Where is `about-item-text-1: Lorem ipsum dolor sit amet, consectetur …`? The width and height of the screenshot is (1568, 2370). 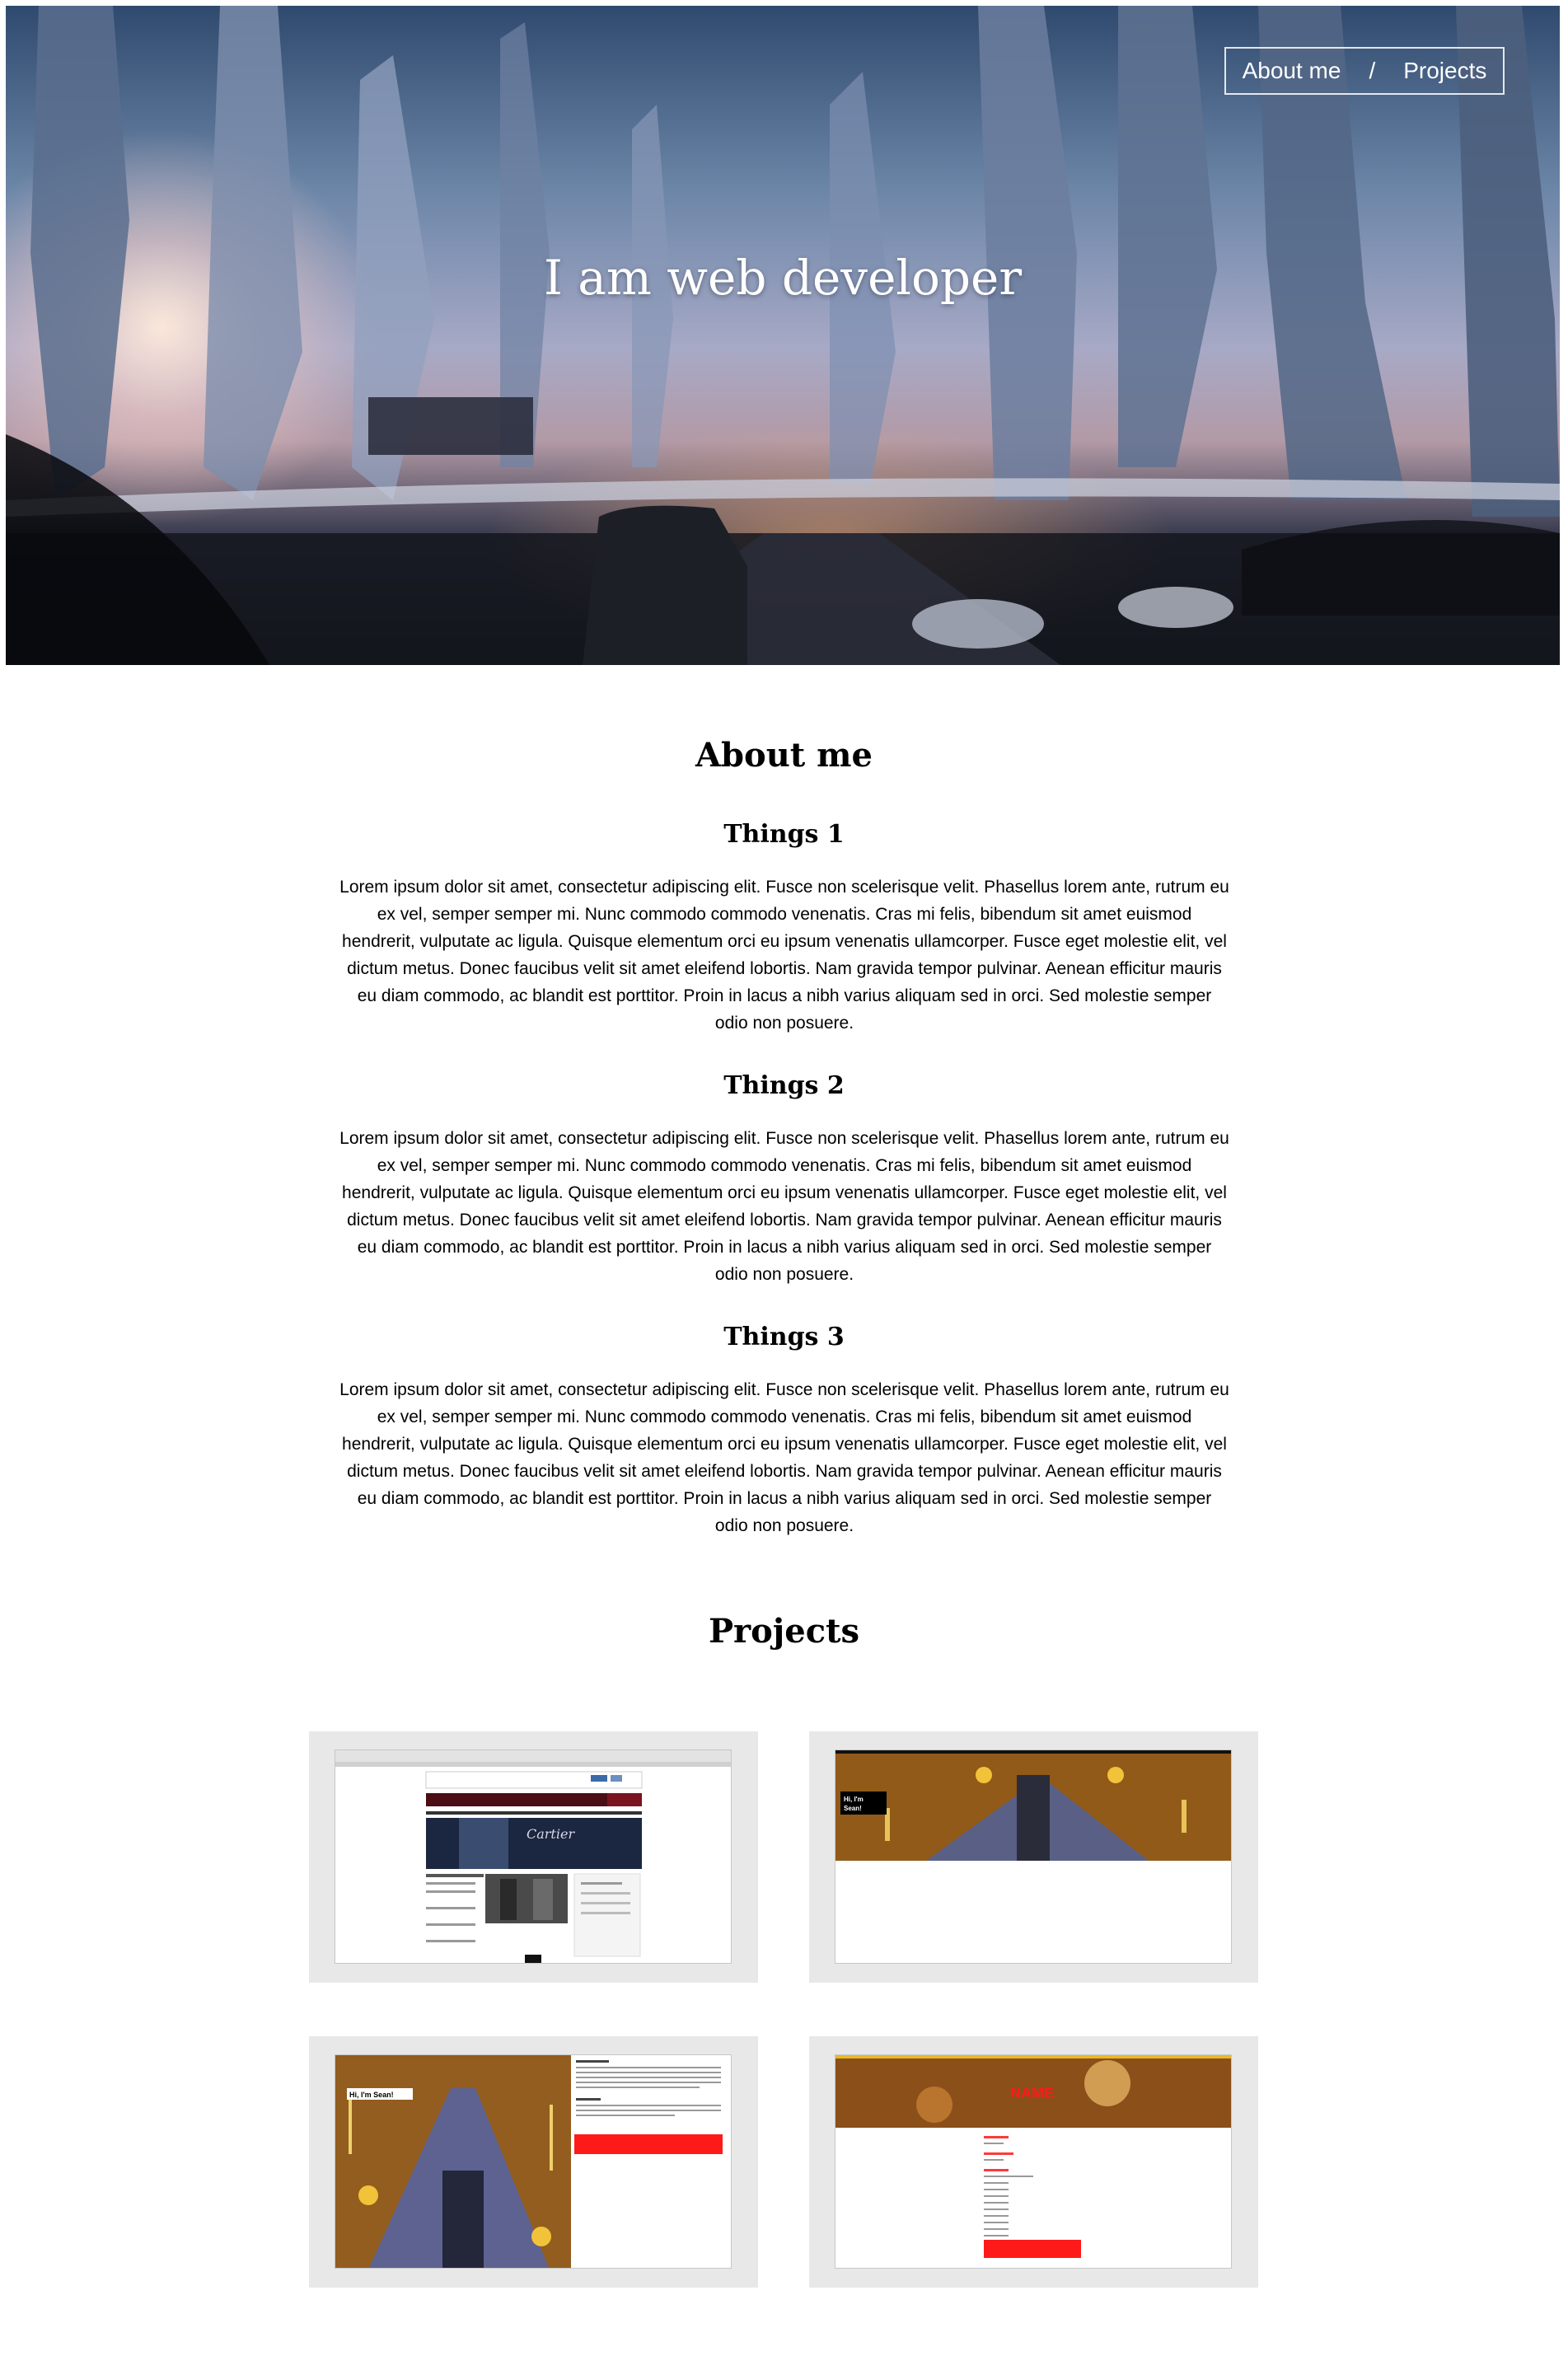
about-item-text-1: Lorem ipsum dolor sit amet, consectetur … is located at coordinates (784, 956).